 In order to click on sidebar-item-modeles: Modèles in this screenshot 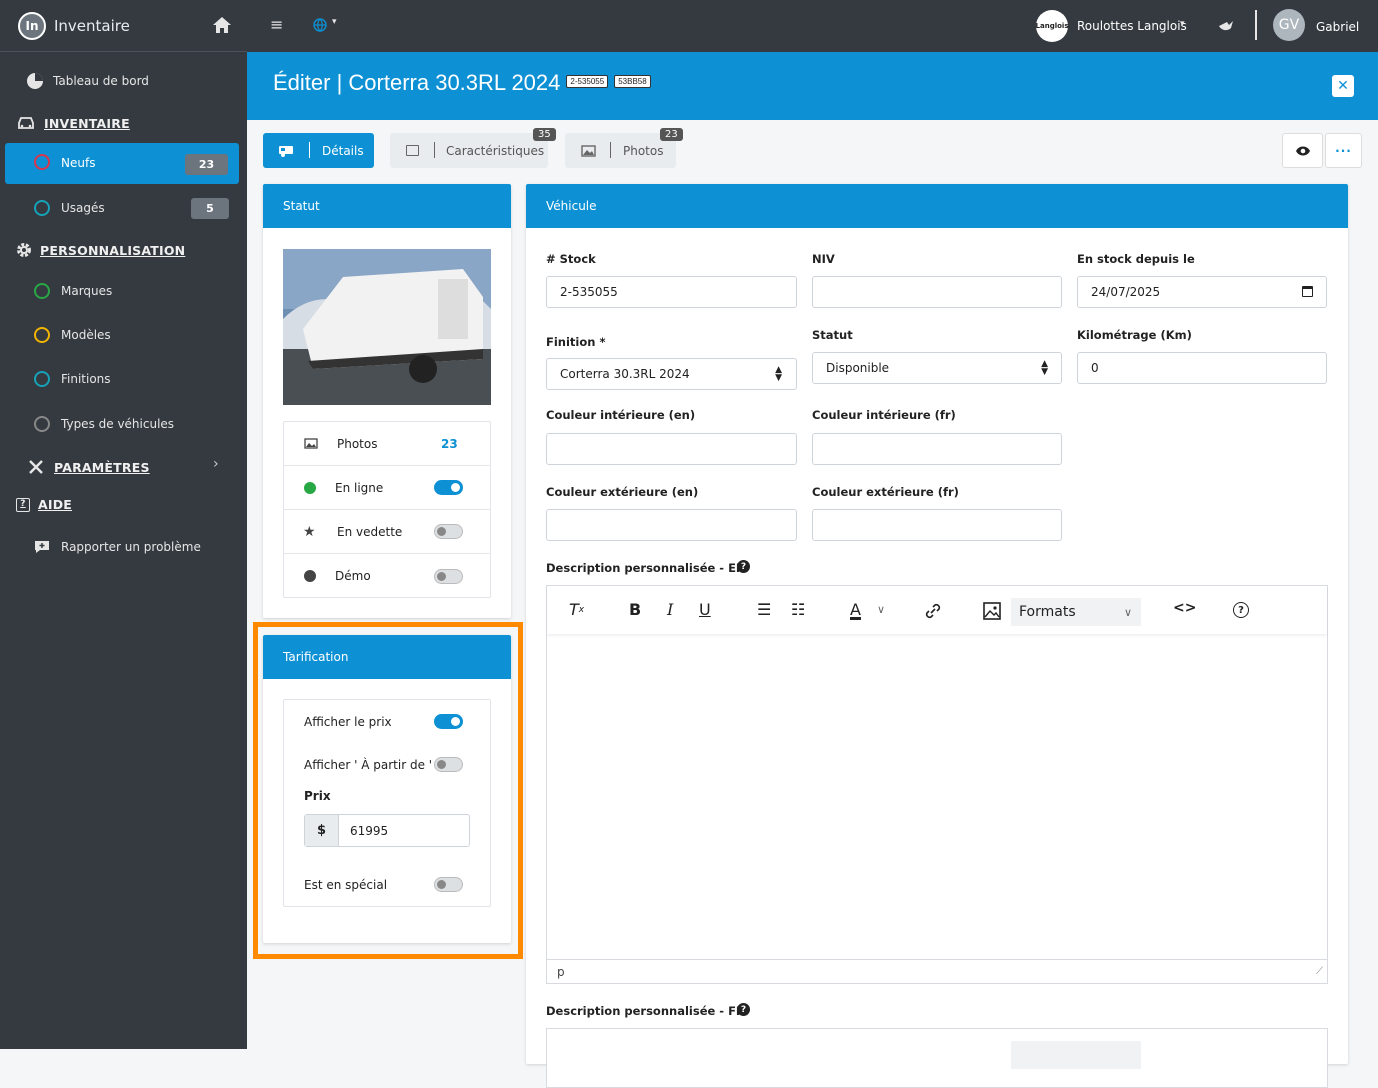, I will do `click(123, 335)`.